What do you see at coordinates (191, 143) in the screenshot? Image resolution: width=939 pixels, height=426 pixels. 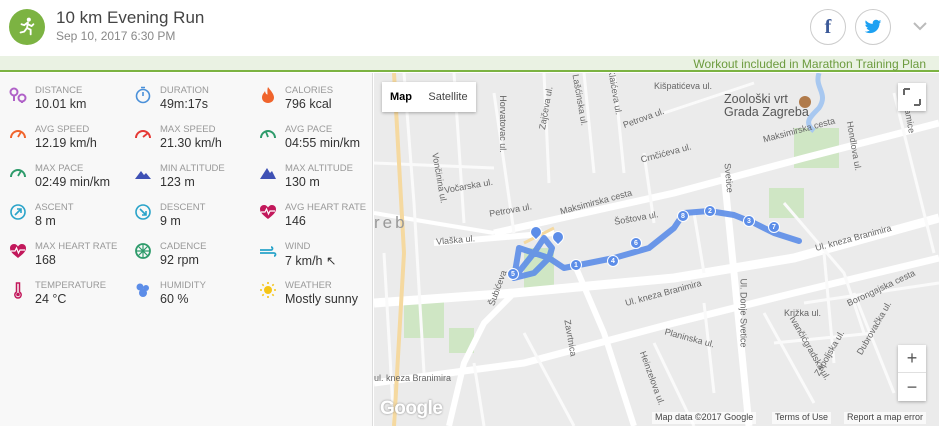 I see `stat-value: 21.30 km/h` at bounding box center [191, 143].